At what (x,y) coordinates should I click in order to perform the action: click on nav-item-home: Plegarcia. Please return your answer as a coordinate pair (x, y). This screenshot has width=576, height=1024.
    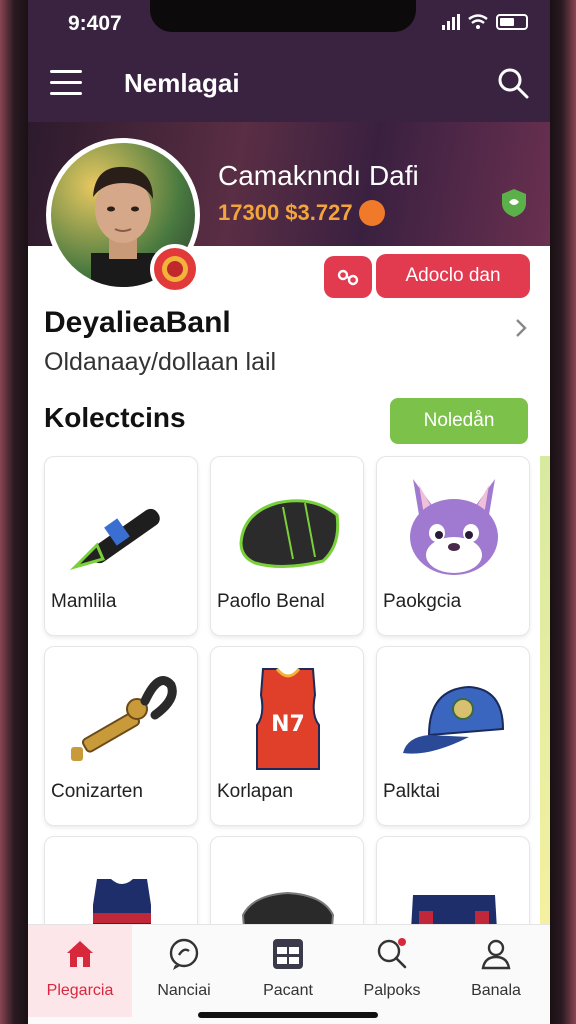
    Looking at the image, I should click on (80, 971).